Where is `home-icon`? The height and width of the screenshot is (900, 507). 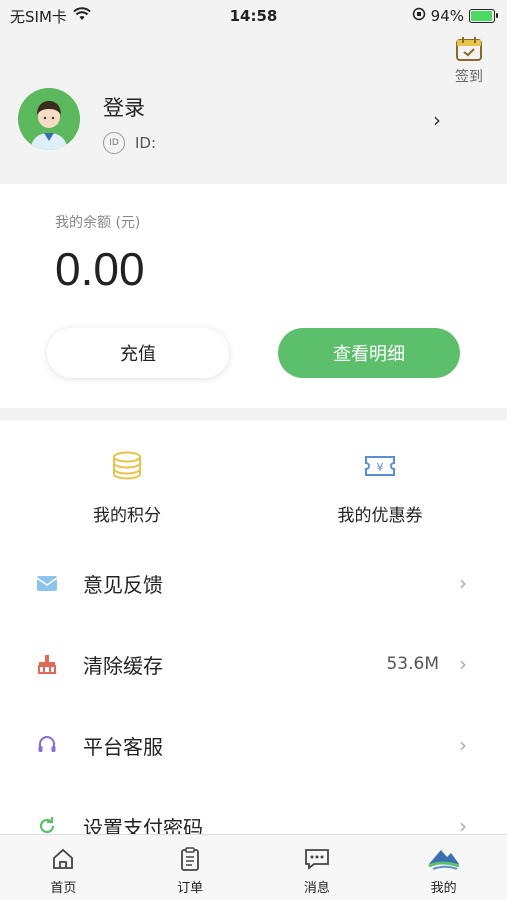
home-icon is located at coordinates (63, 859).